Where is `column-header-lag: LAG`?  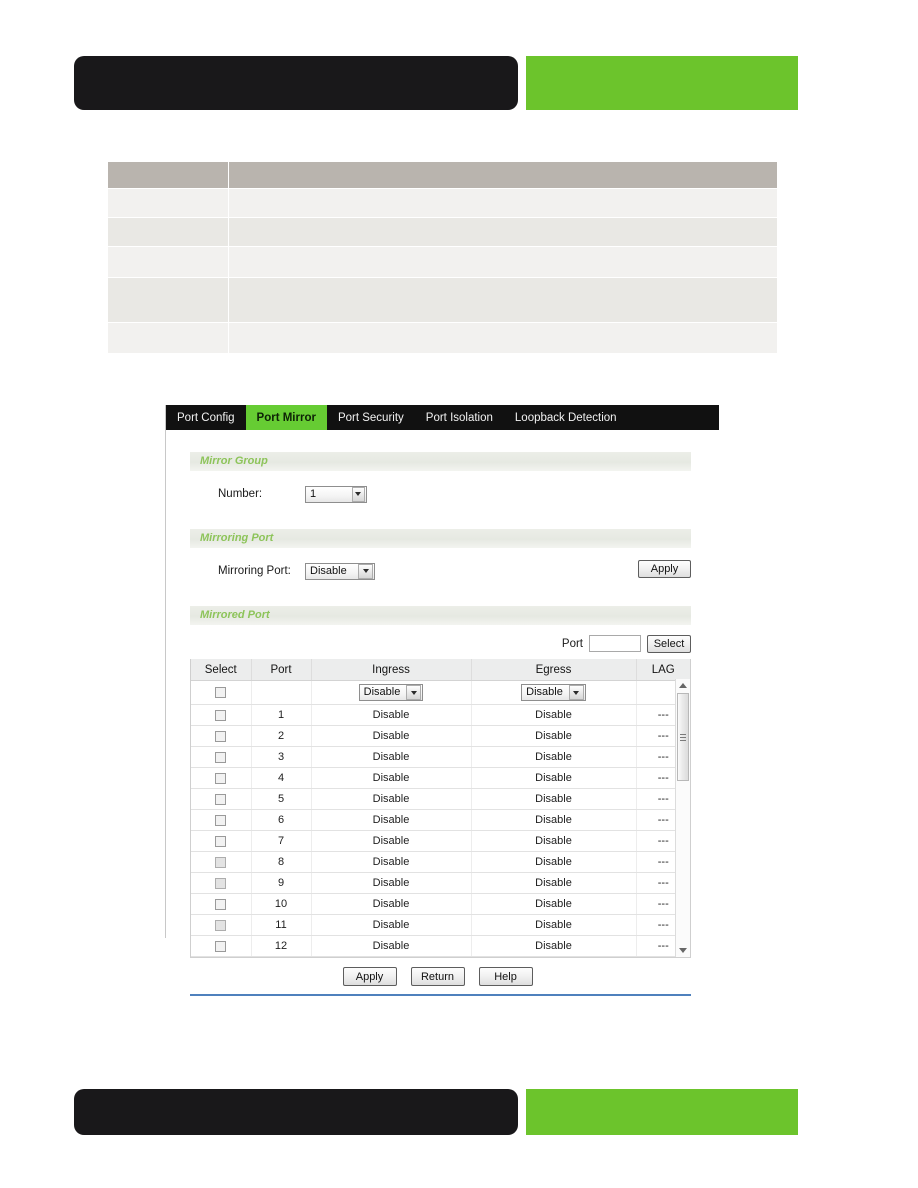
column-header-lag: LAG is located at coordinates (663, 670).